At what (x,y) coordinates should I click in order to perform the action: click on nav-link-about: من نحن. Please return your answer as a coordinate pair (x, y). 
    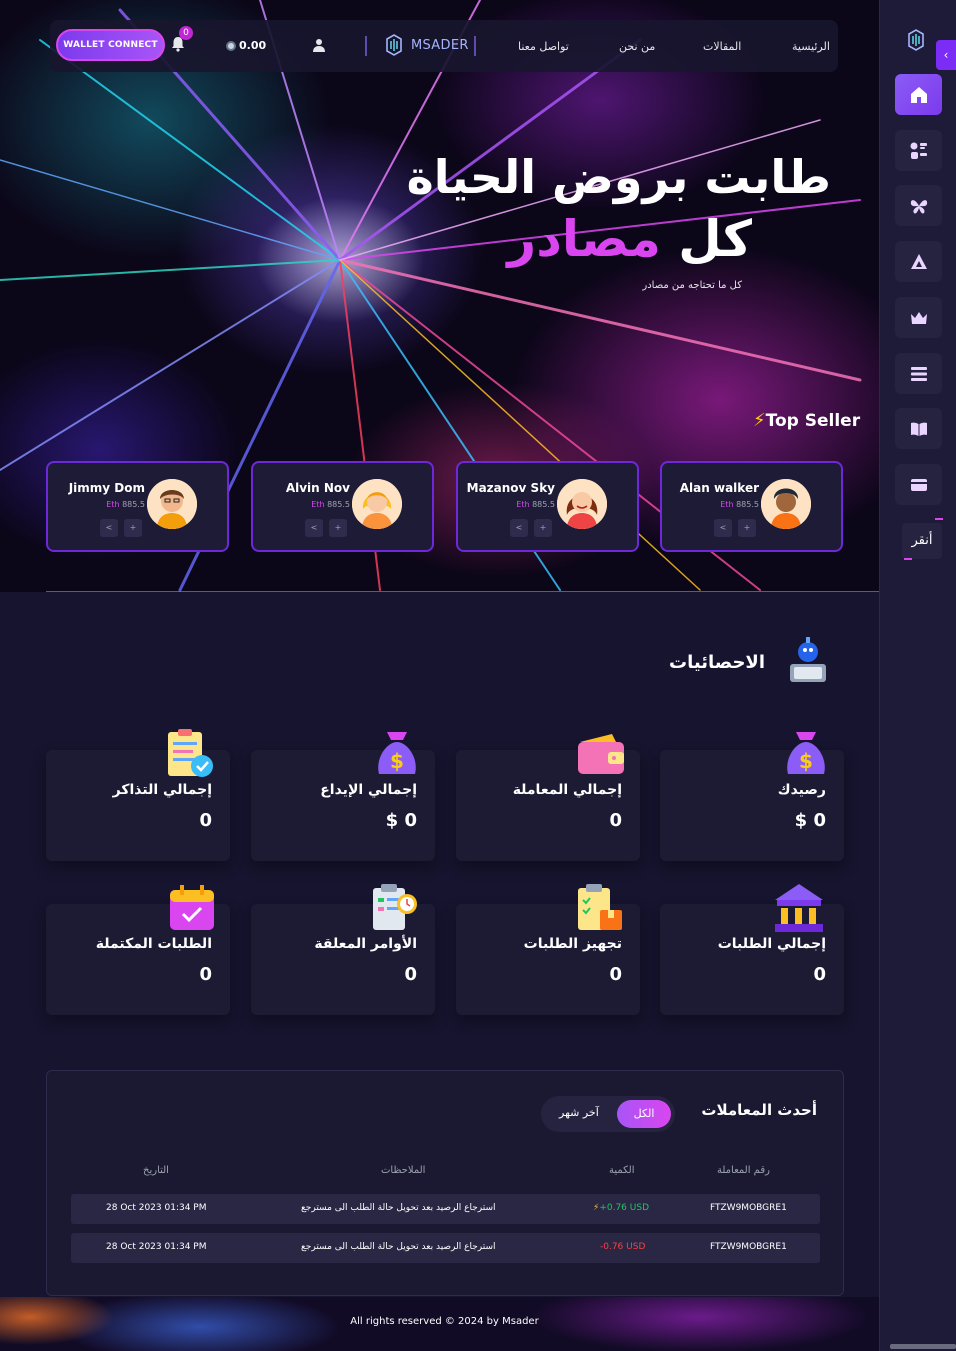
    Looking at the image, I should click on (637, 46).